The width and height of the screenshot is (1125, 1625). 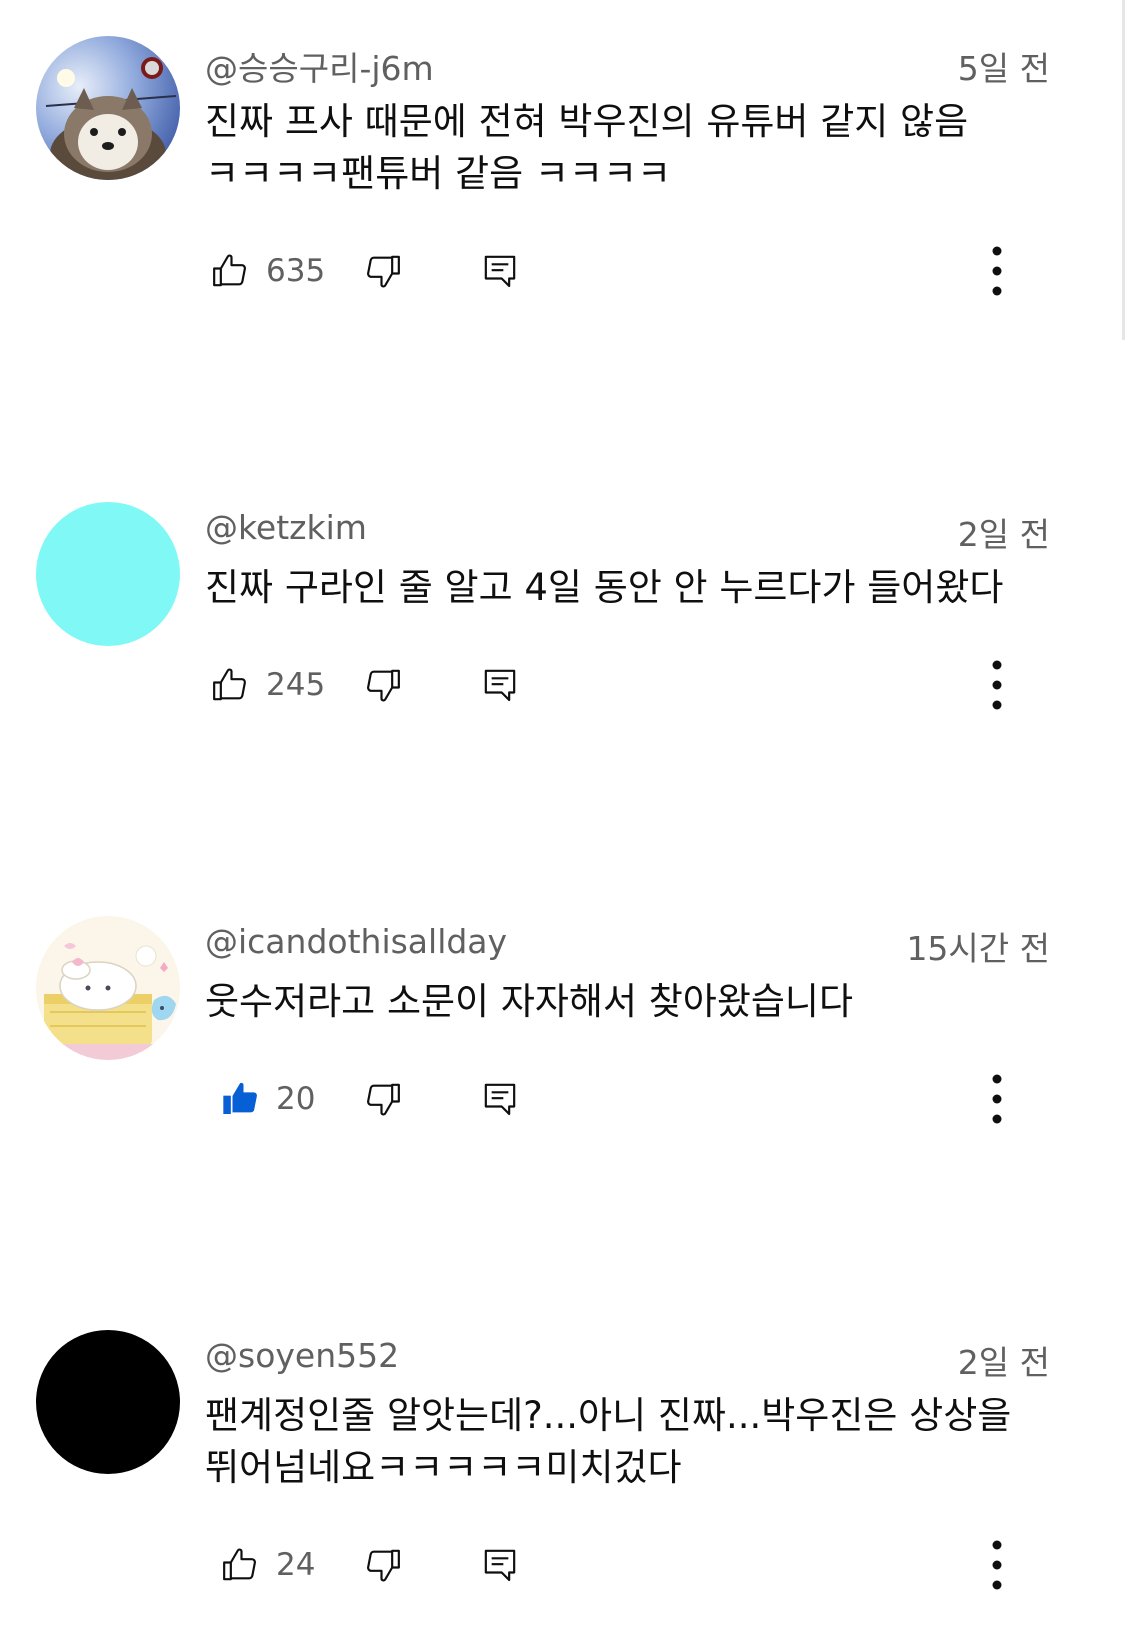 I want to click on cinnamoroll-avatar-icon, so click(x=108, y=988).